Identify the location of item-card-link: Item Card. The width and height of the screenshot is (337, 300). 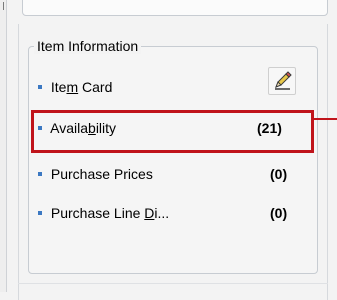
(75, 87).